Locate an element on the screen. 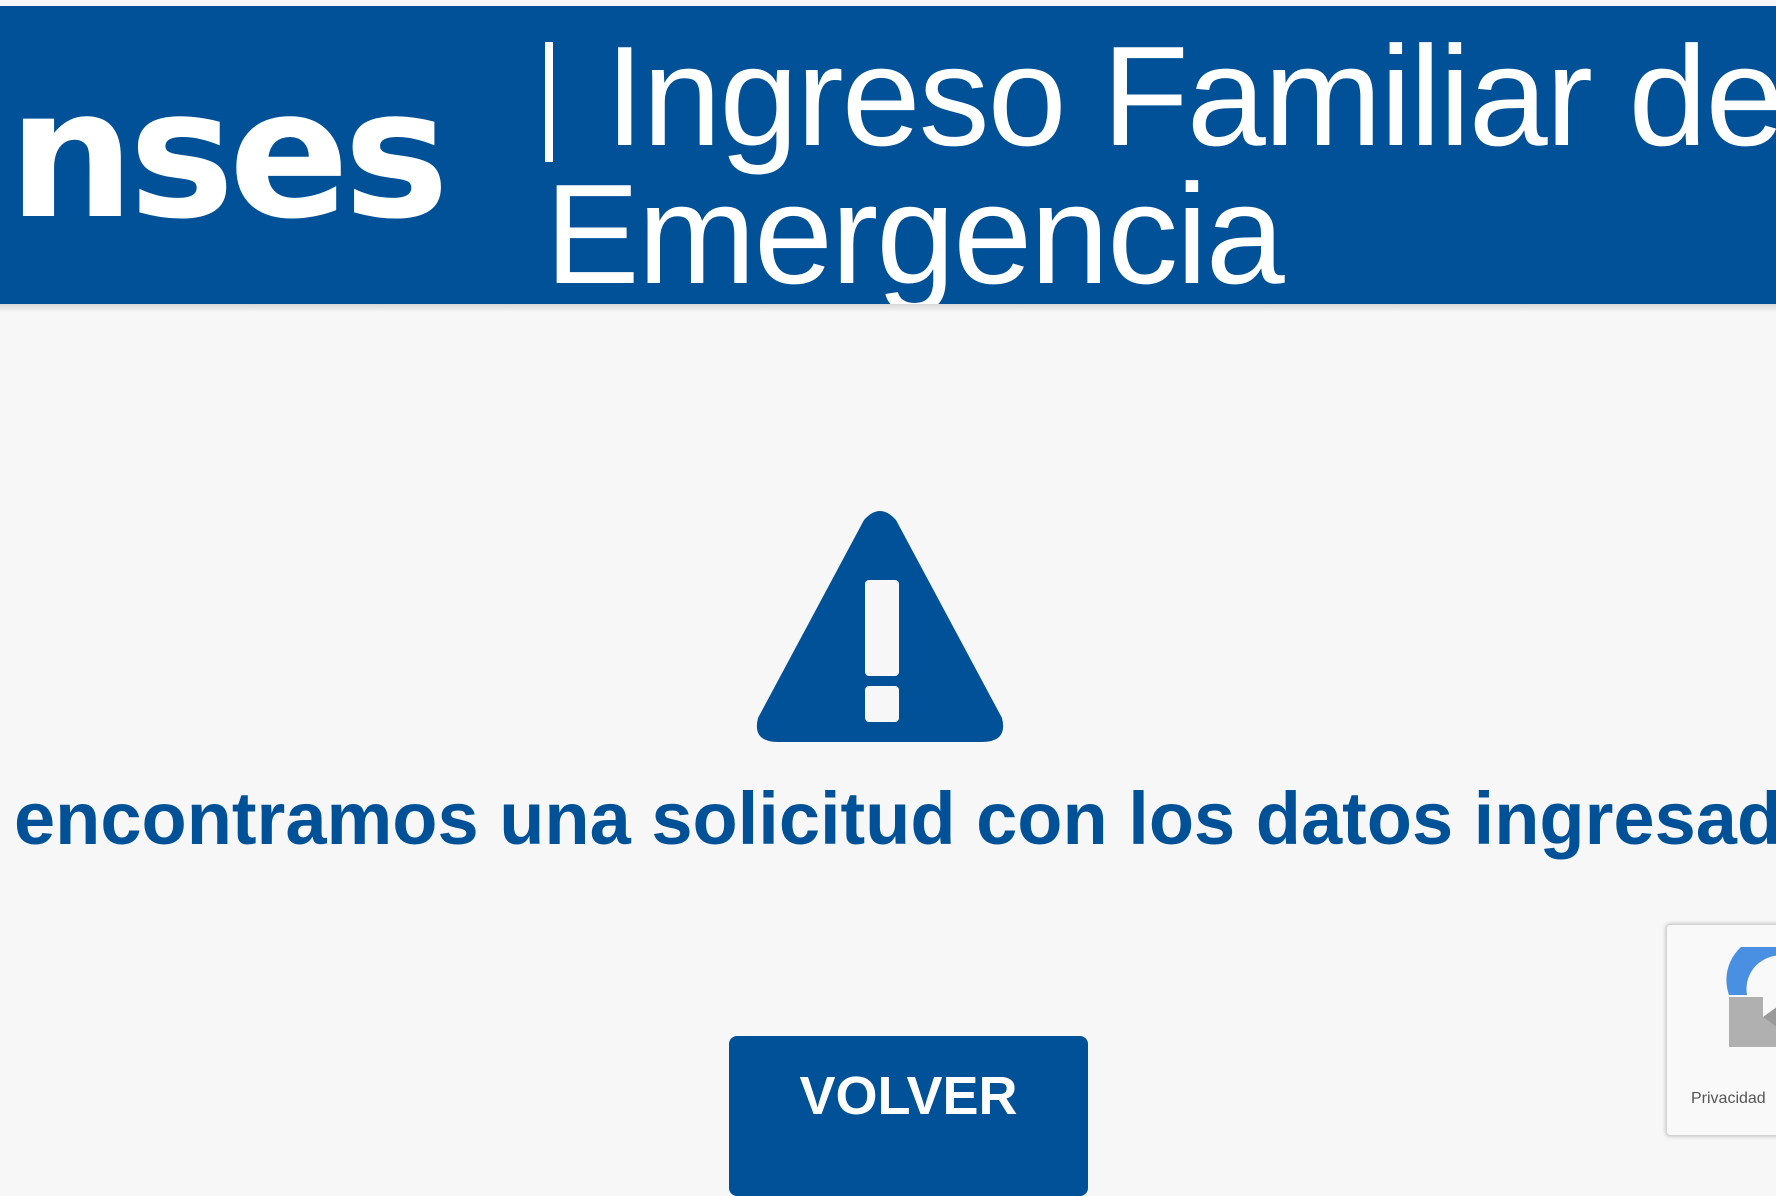 The width and height of the screenshot is (1776, 1196). page-title-line-1: Ingreso Familiar de is located at coordinates (1190, 96).